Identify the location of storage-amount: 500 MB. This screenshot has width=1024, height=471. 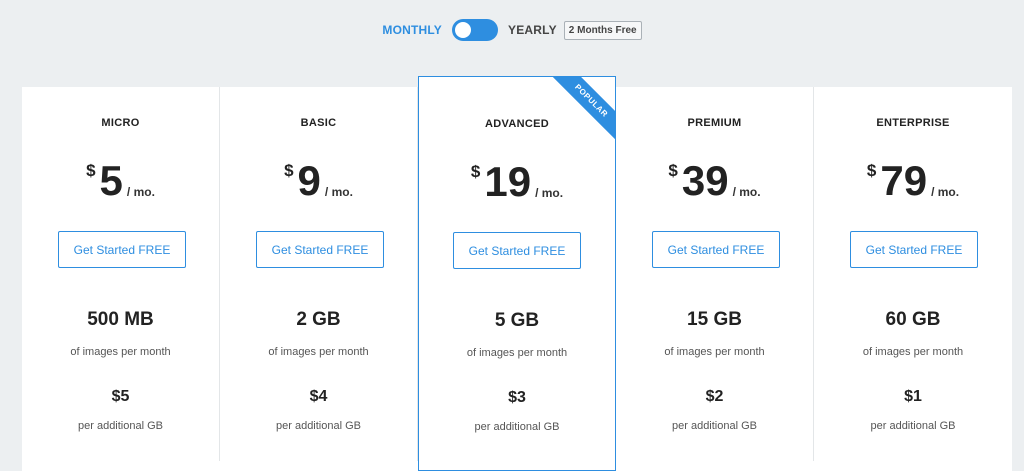
(120, 319).